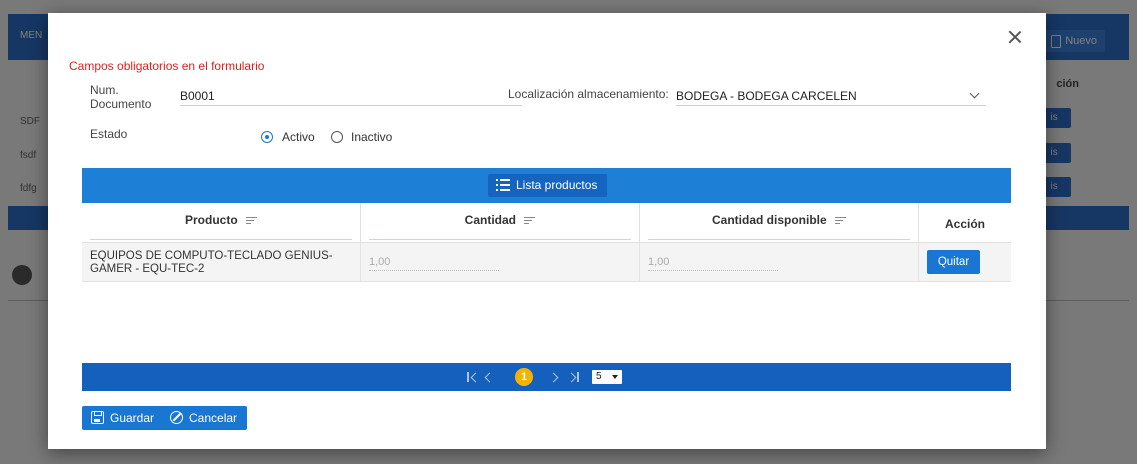 This screenshot has height=464, width=1137. What do you see at coordinates (121, 97) in the screenshot?
I see `num-documento-label: Num. Documento` at bounding box center [121, 97].